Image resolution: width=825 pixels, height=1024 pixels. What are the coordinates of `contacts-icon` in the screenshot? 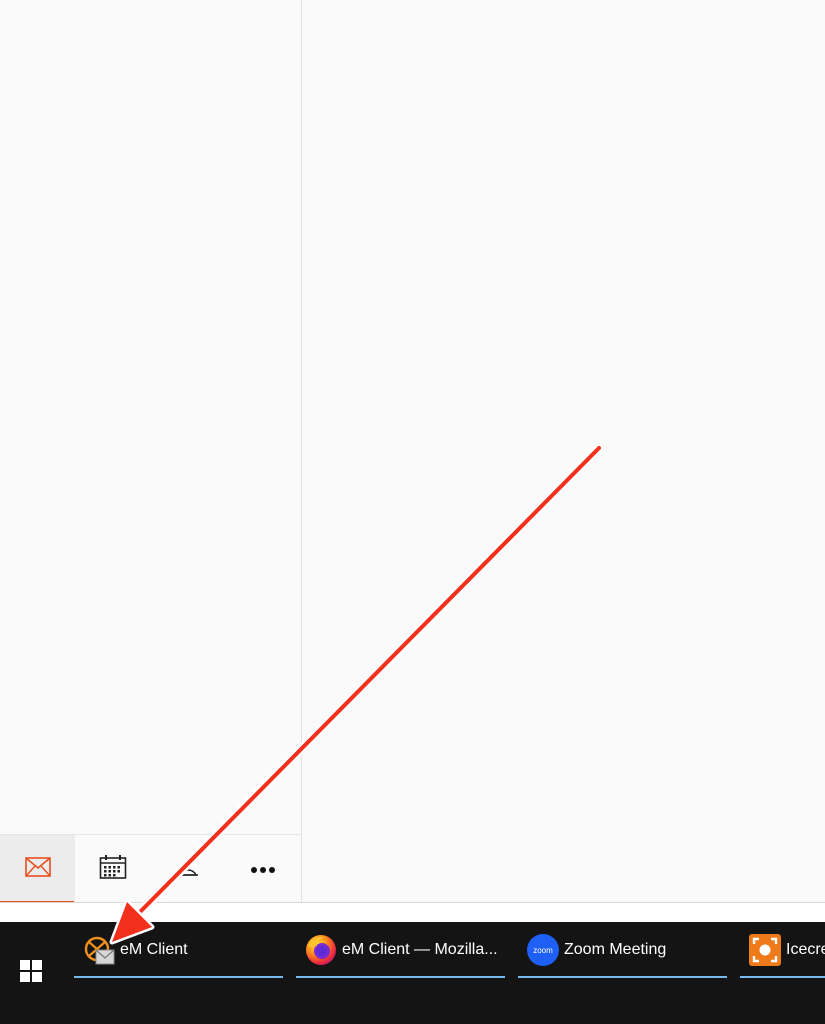 It's located at (188, 869).